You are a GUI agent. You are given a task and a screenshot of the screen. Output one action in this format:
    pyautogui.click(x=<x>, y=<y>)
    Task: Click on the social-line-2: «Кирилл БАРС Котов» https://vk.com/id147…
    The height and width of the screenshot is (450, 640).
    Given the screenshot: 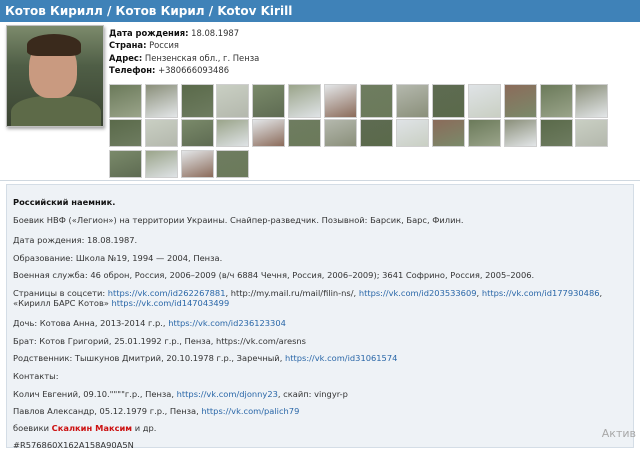 What is the action you would take?
    pyautogui.click(x=121, y=303)
    